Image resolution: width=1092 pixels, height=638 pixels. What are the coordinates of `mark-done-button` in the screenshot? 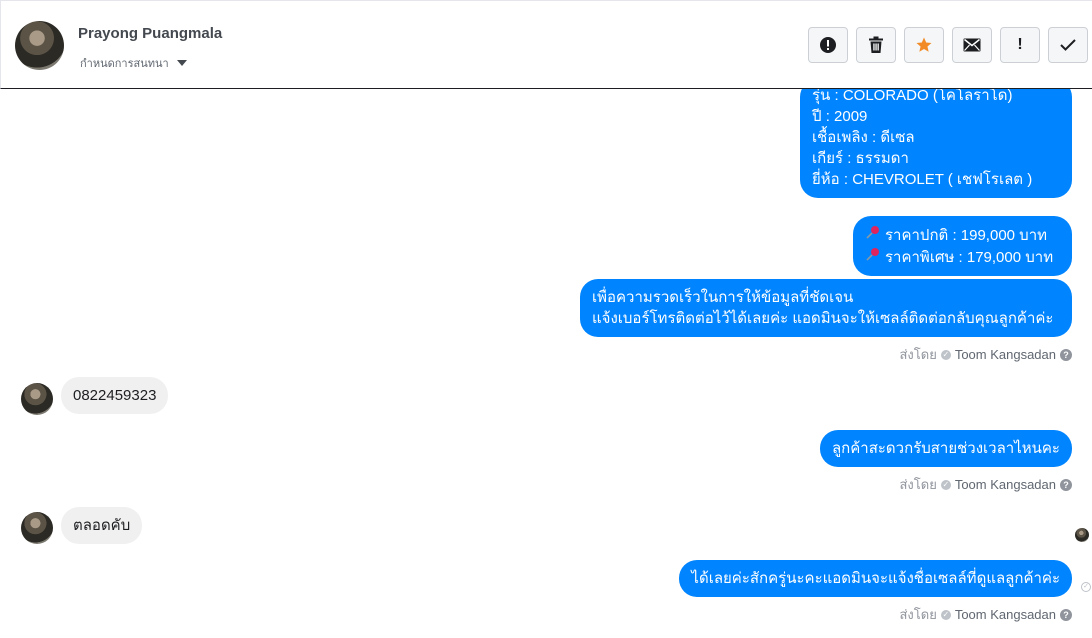 It's located at (1068, 45).